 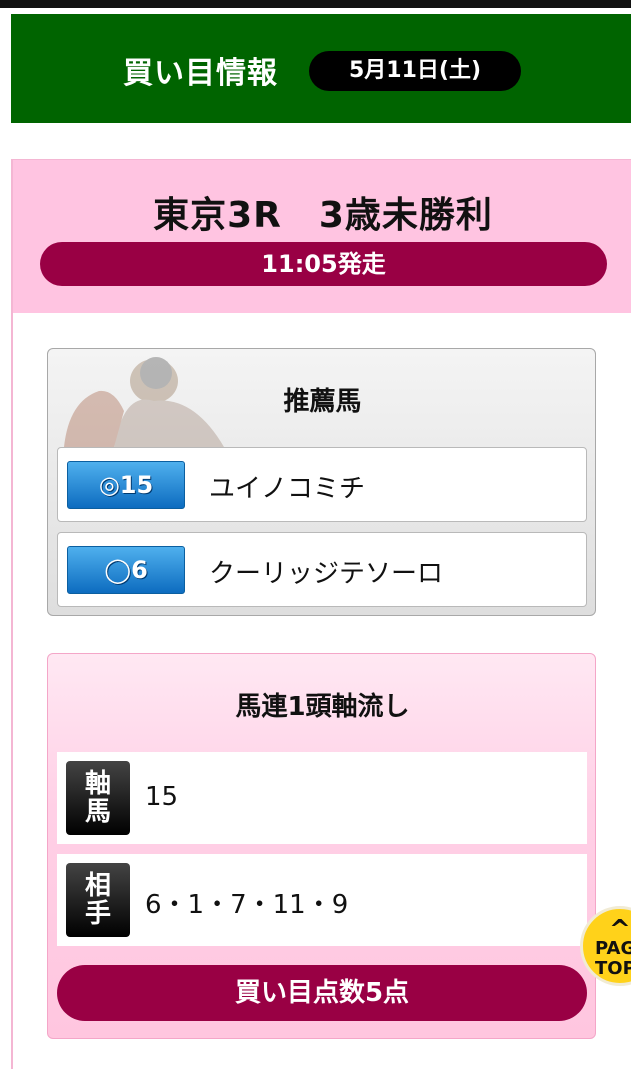 I want to click on race-header: 東京3R 3歳未勝利 11:05発走, so click(x=322, y=236).